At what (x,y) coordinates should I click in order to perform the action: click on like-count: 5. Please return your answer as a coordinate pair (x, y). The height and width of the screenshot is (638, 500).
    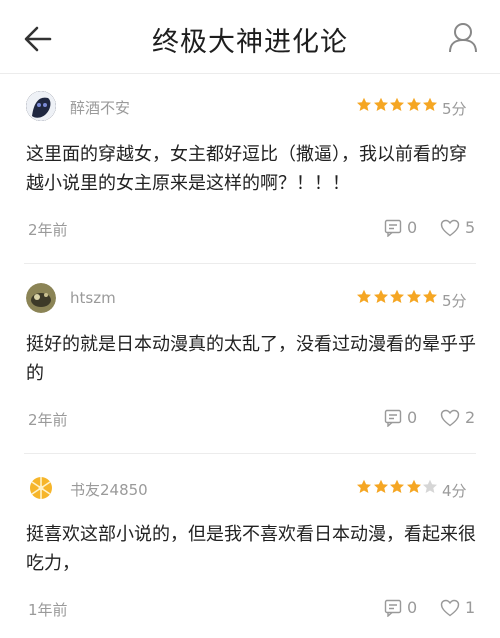
    Looking at the image, I should click on (470, 227).